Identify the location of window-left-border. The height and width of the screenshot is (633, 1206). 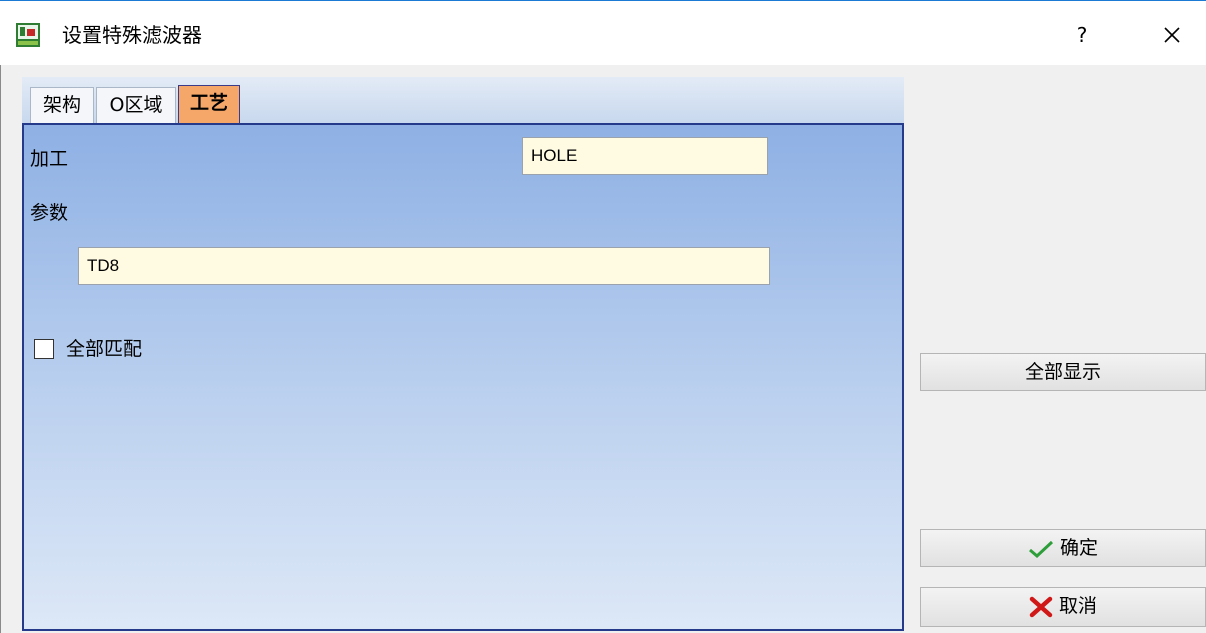
(0, 349).